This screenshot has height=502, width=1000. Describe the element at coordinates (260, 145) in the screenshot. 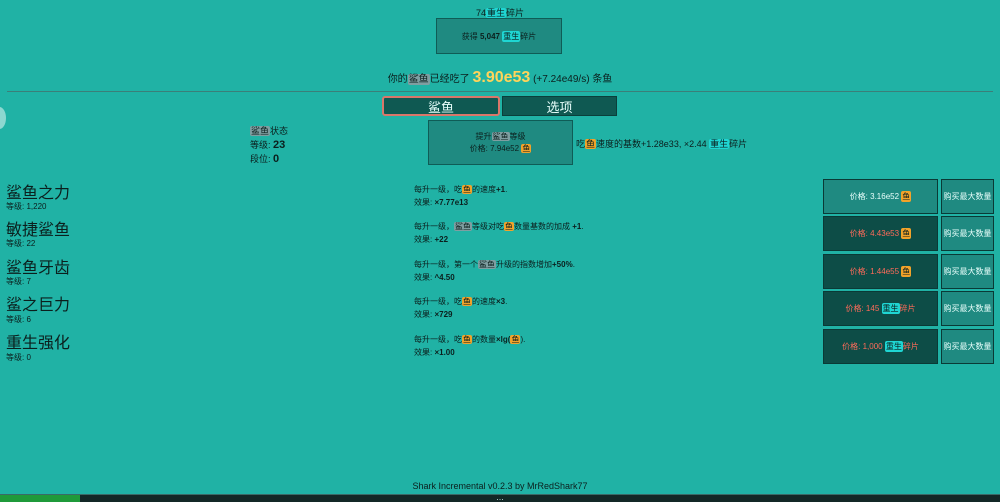

I see `level-label: 等级:` at that location.